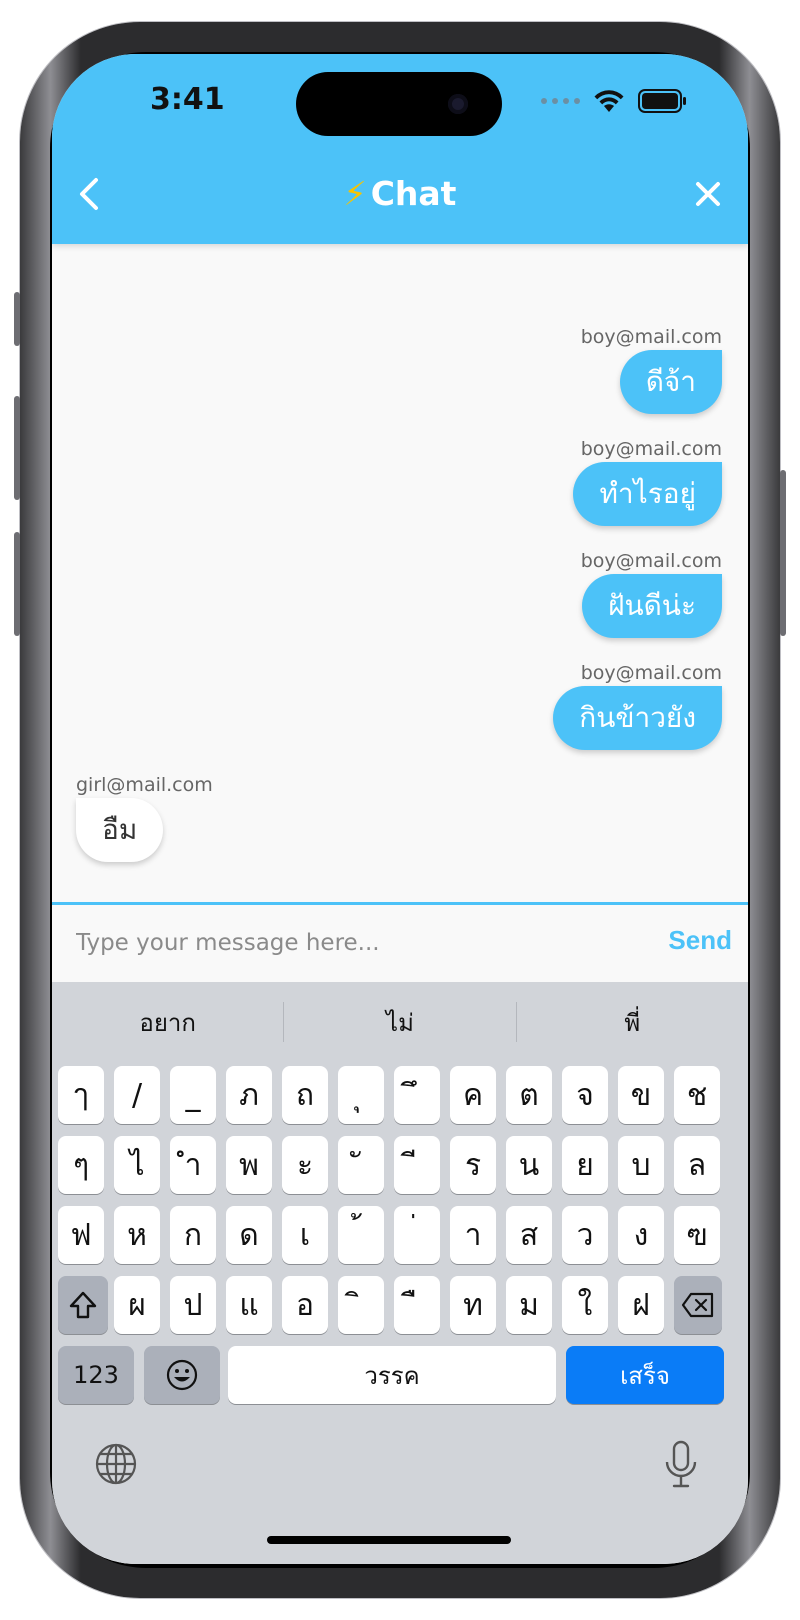 This screenshot has width=800, height=1620. I want to click on page-title: ⚡ Chat, so click(400, 193).